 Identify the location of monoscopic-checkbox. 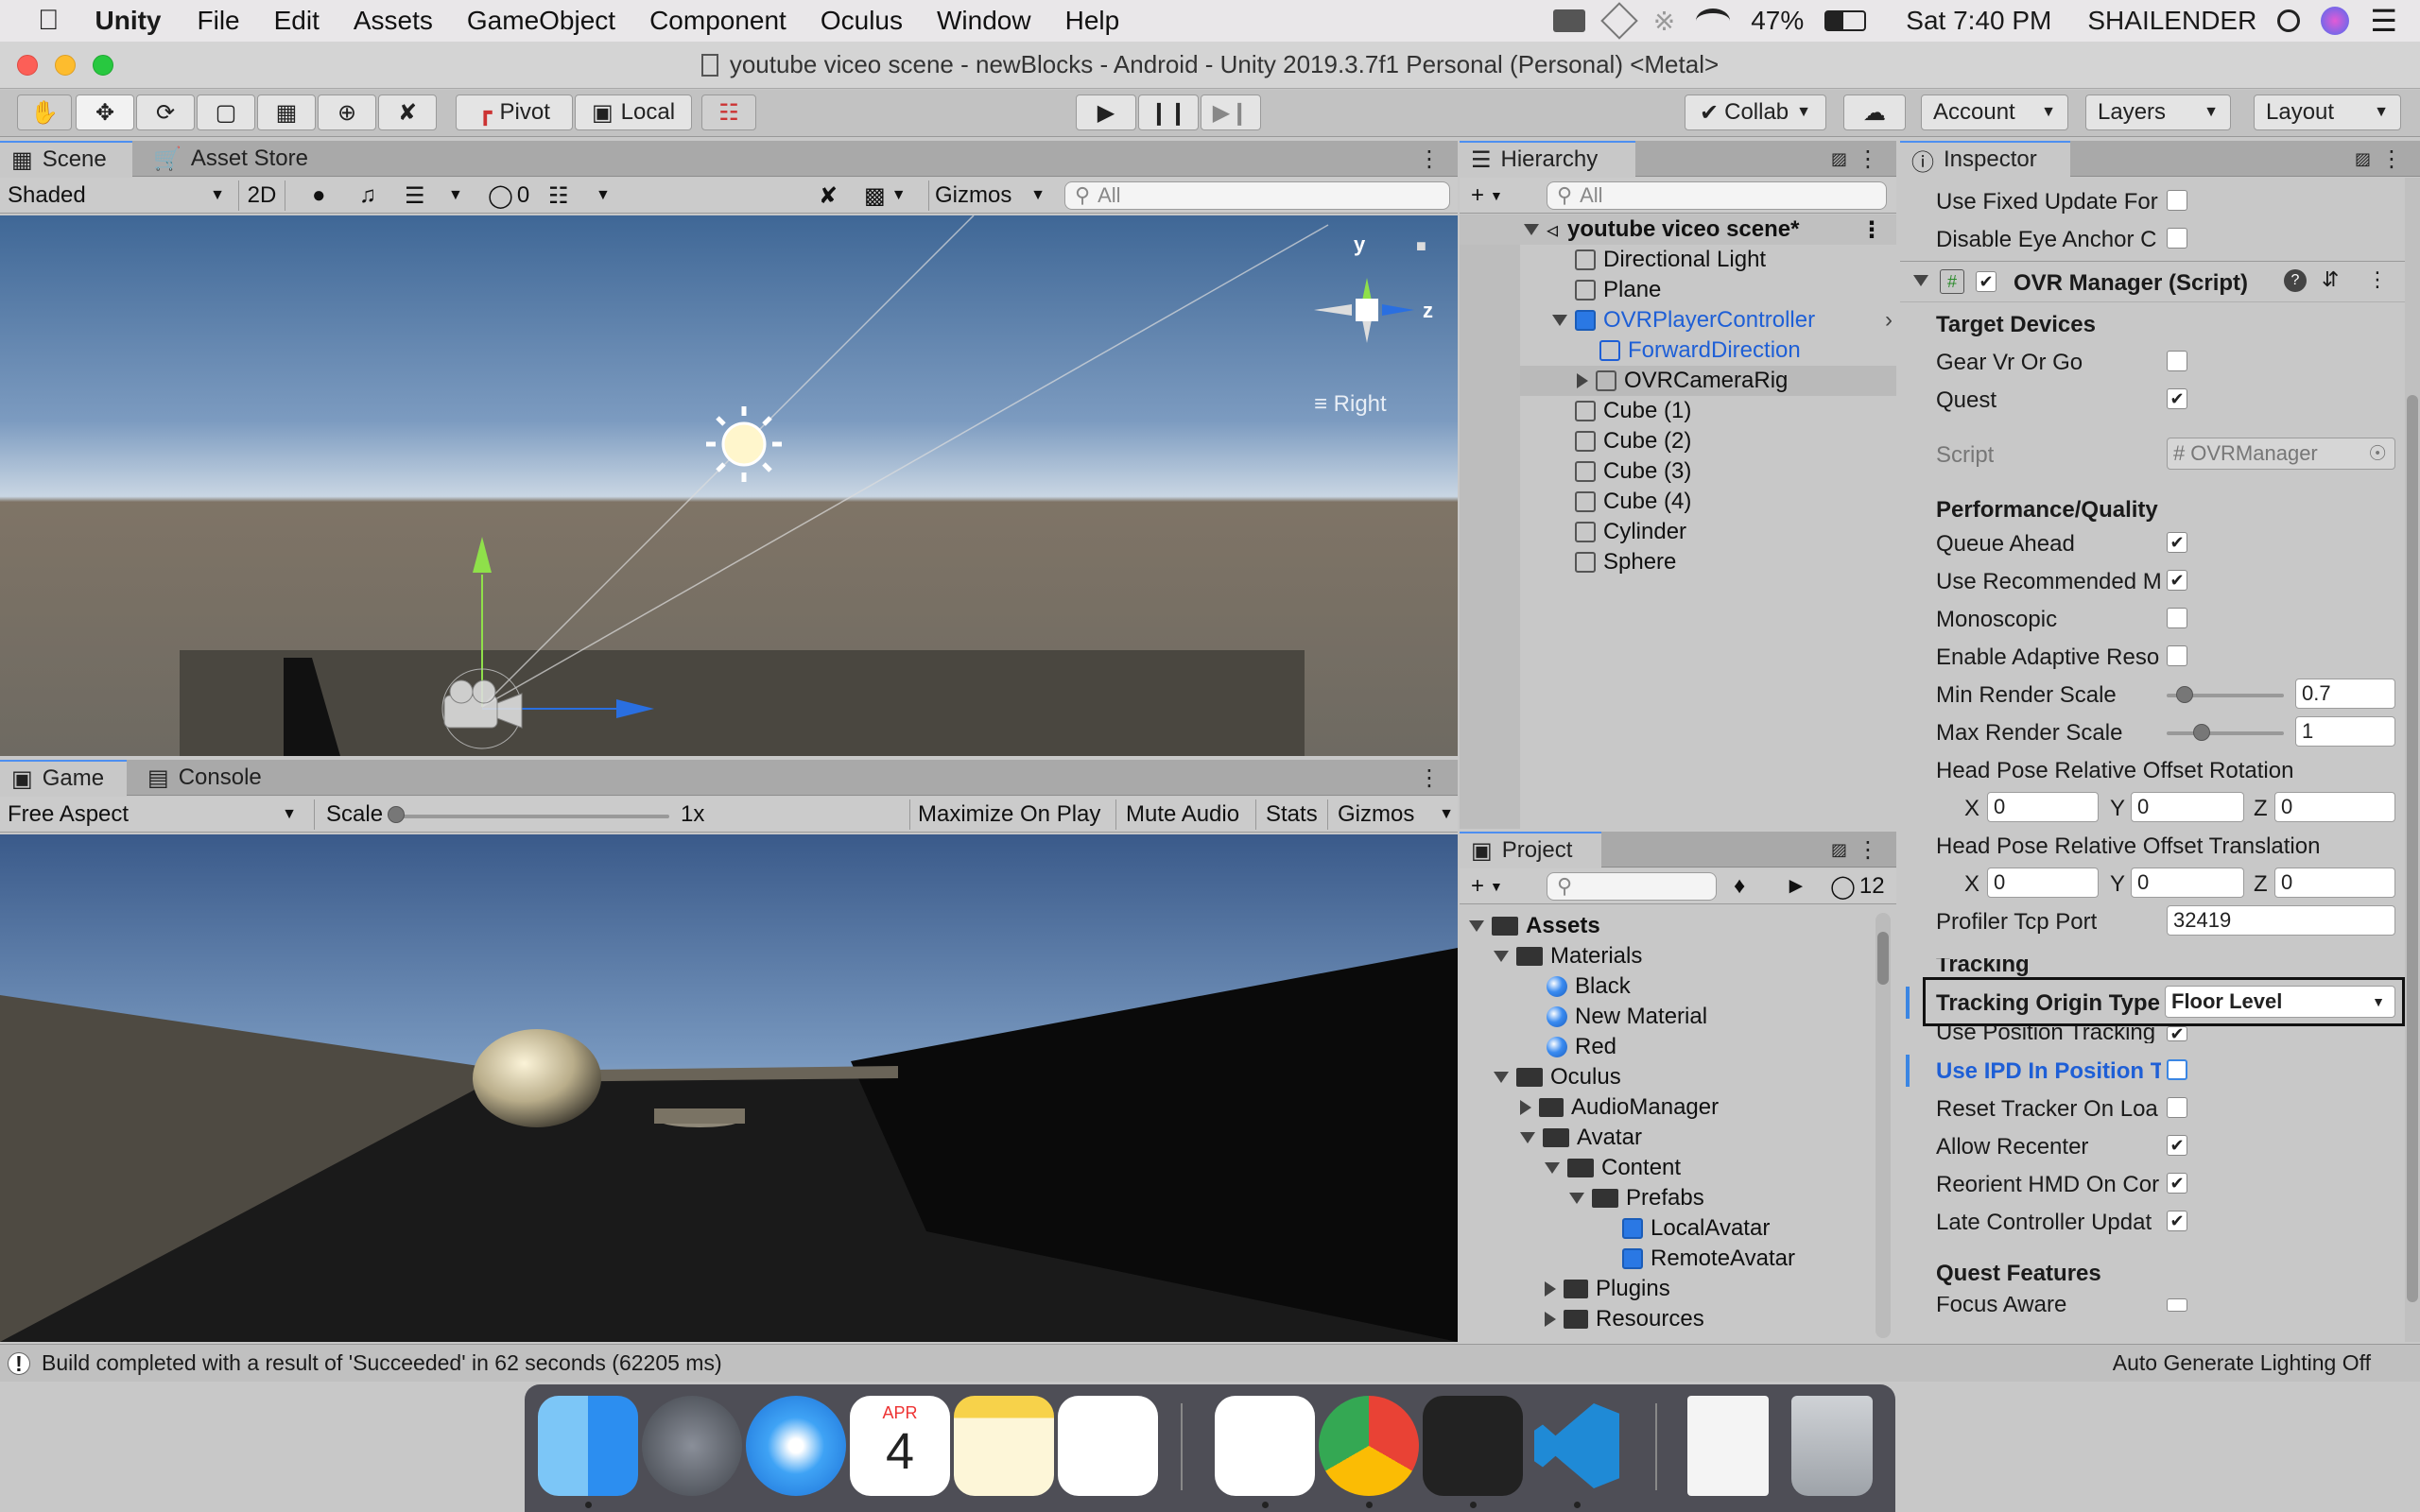
(2177, 618).